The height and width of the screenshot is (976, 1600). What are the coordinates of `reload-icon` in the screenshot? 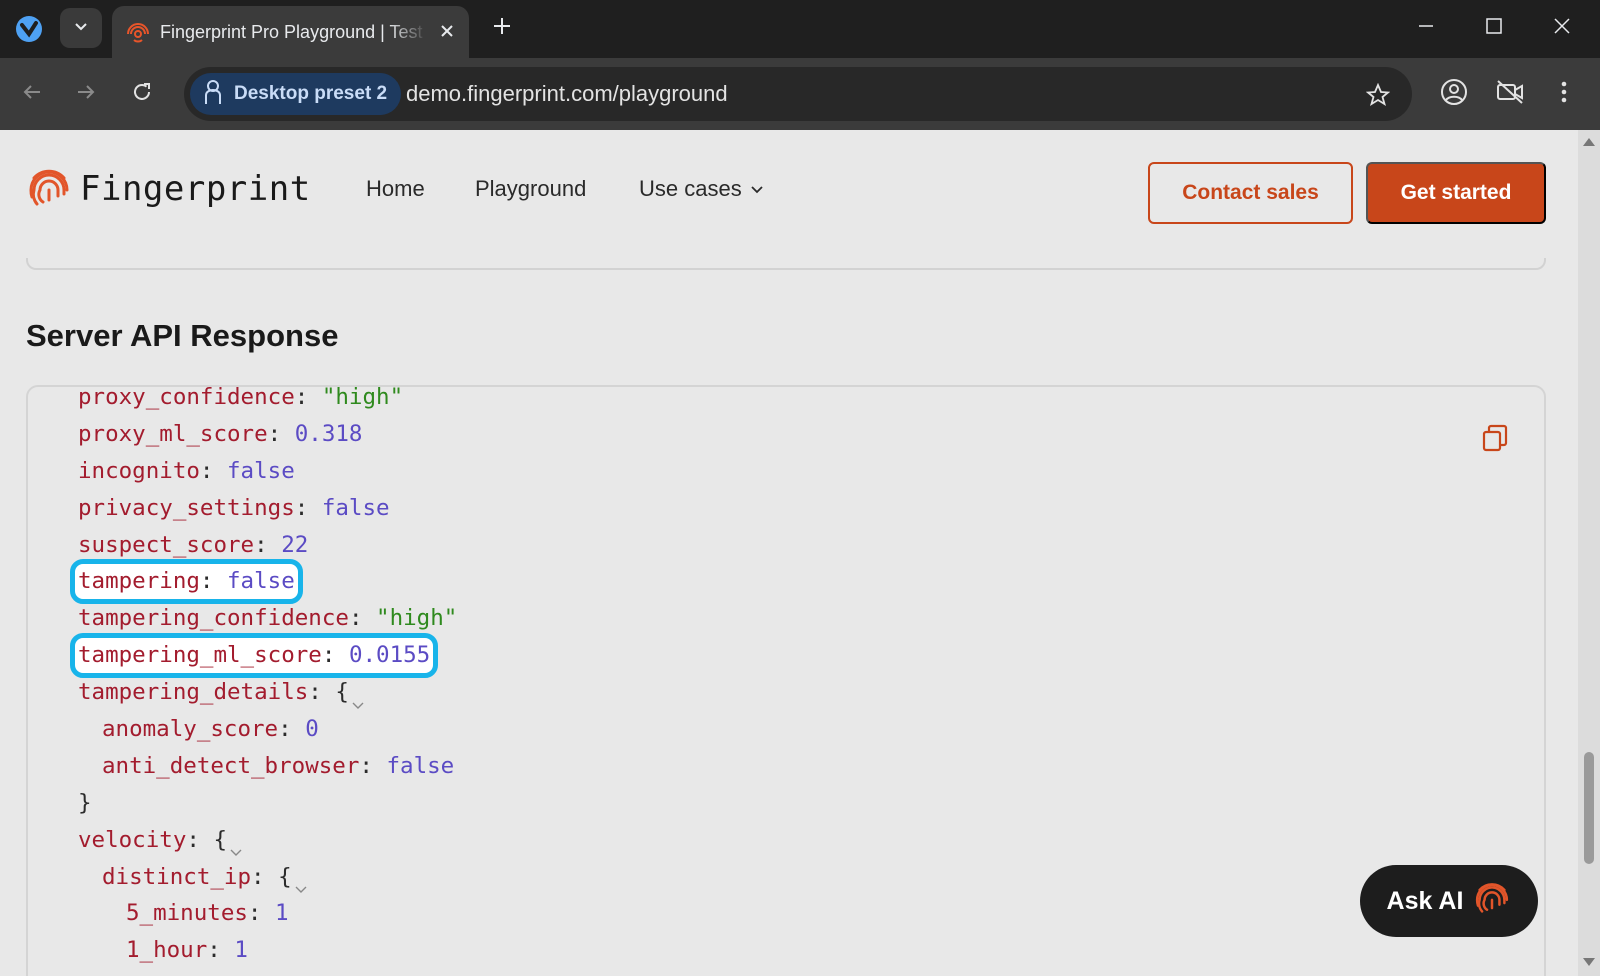 It's located at (142, 94).